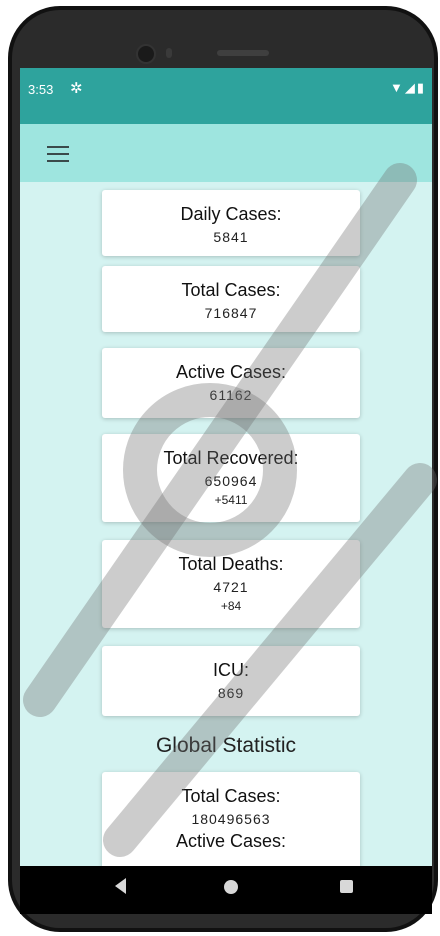 The height and width of the screenshot is (936, 440). I want to click on card-value: 180496563, so click(231, 819).